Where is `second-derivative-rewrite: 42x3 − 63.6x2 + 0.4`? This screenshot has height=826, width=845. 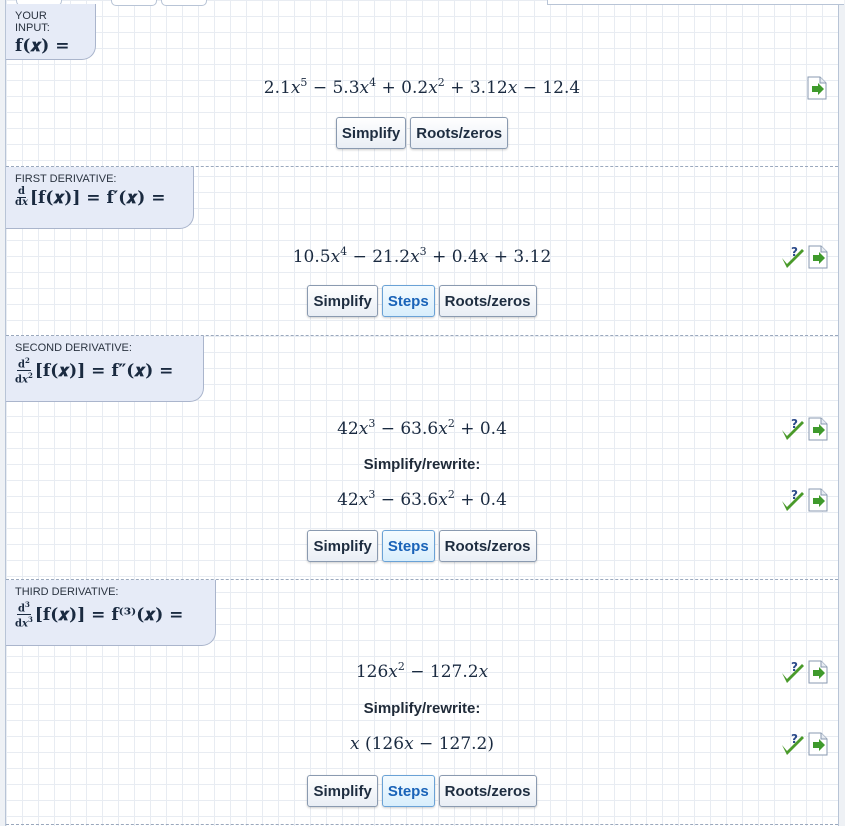
second-derivative-rewrite: 42x3 − 63.6x2 + 0.4 is located at coordinates (422, 499).